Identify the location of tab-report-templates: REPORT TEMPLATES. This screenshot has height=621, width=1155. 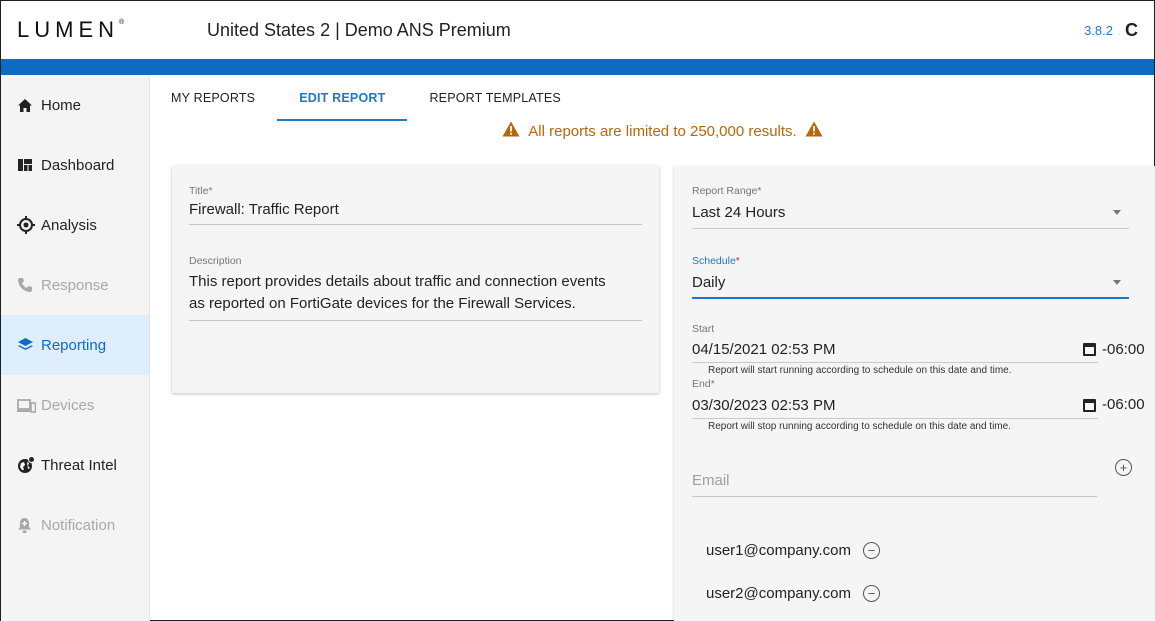
(494, 98).